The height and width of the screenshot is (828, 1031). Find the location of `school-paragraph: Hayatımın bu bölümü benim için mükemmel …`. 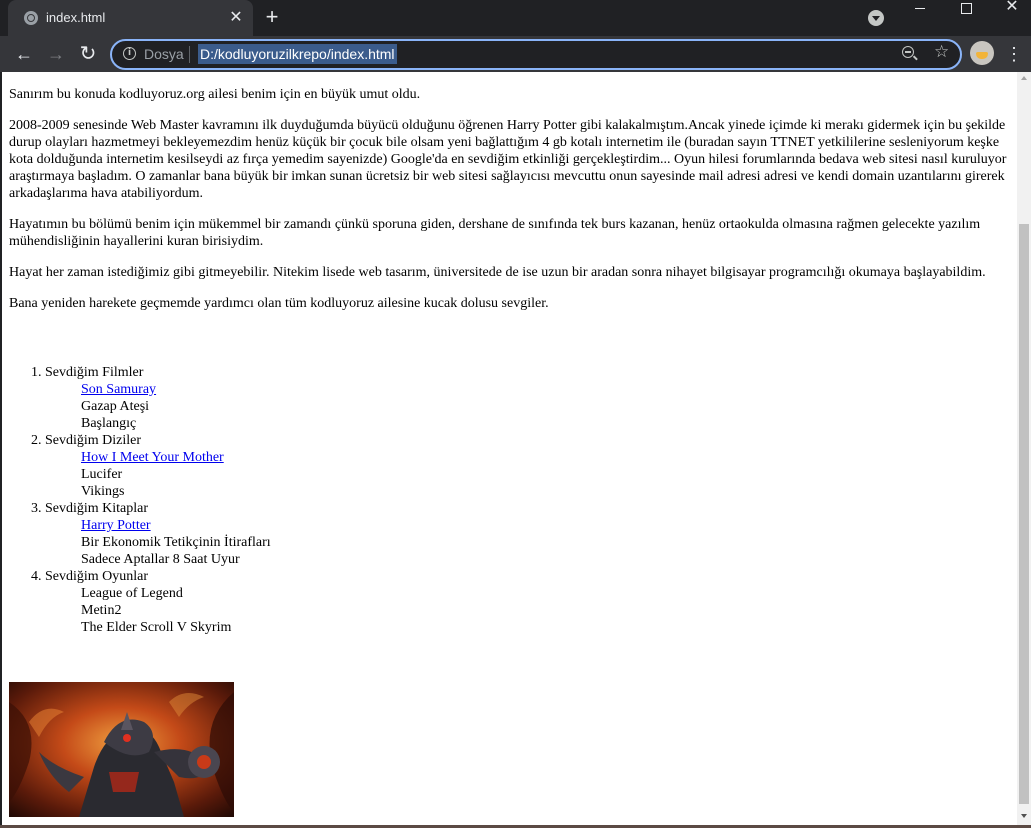

school-paragraph: Hayatımın bu bölümü benim için mükemmel … is located at coordinates (495, 233).